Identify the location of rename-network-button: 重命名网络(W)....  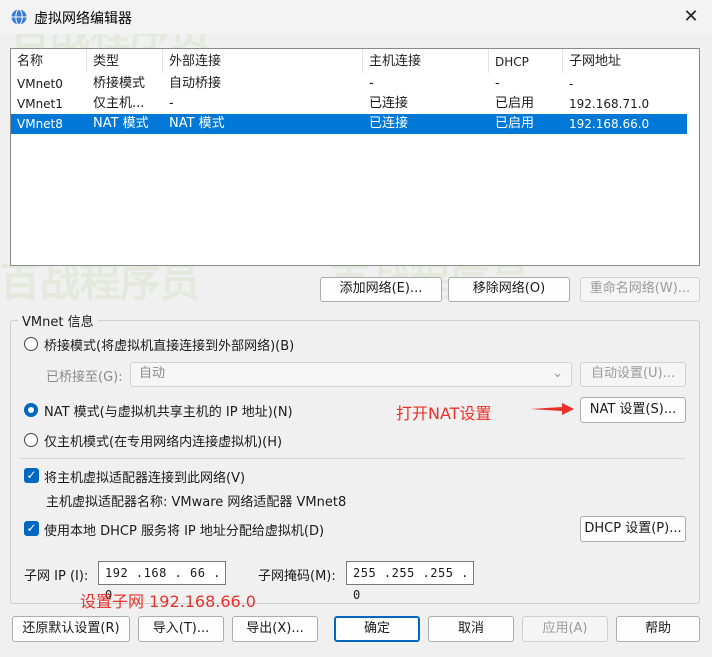
(640, 289).